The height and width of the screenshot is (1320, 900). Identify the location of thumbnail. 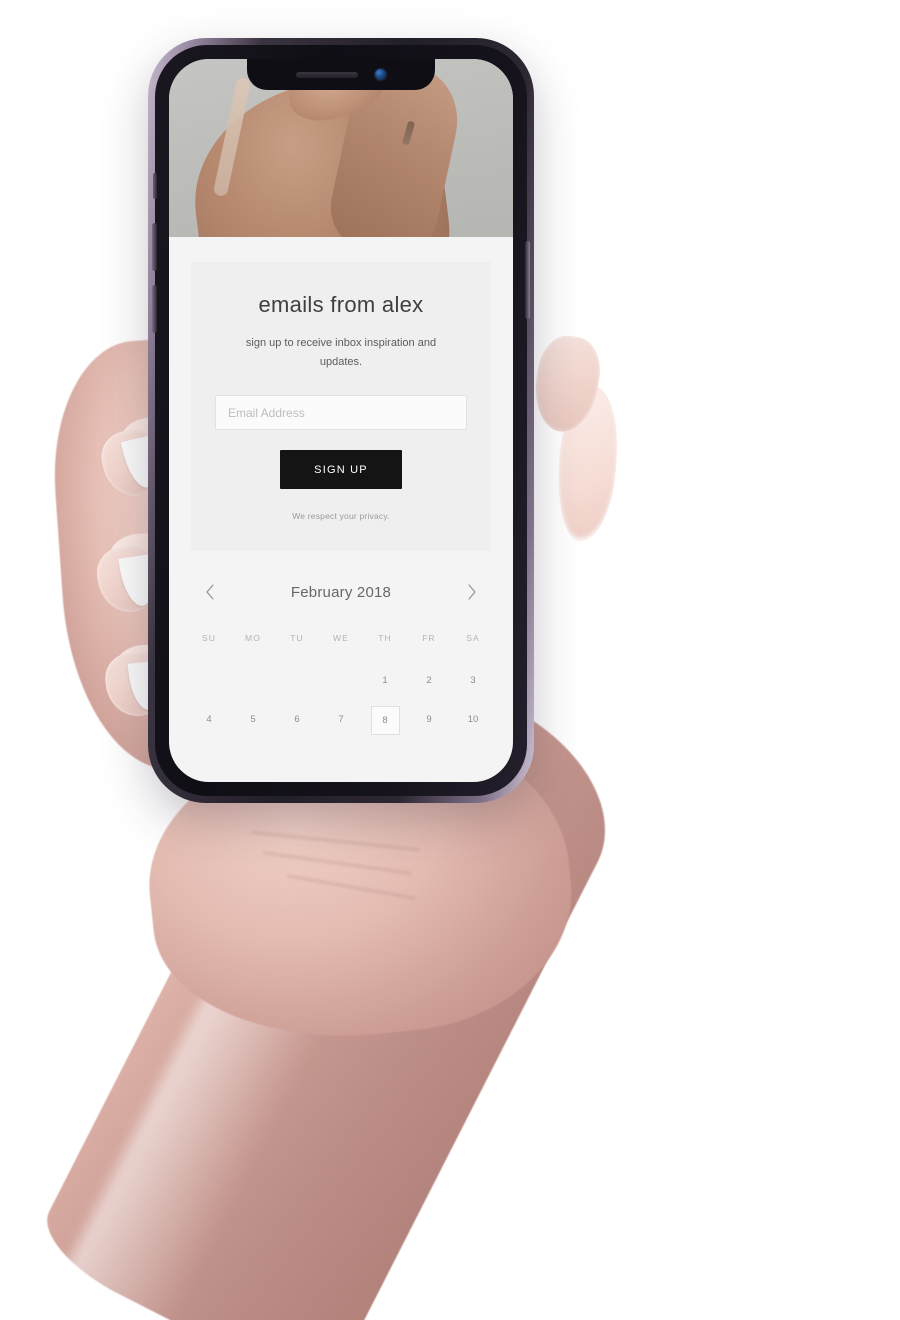
(567, 384).